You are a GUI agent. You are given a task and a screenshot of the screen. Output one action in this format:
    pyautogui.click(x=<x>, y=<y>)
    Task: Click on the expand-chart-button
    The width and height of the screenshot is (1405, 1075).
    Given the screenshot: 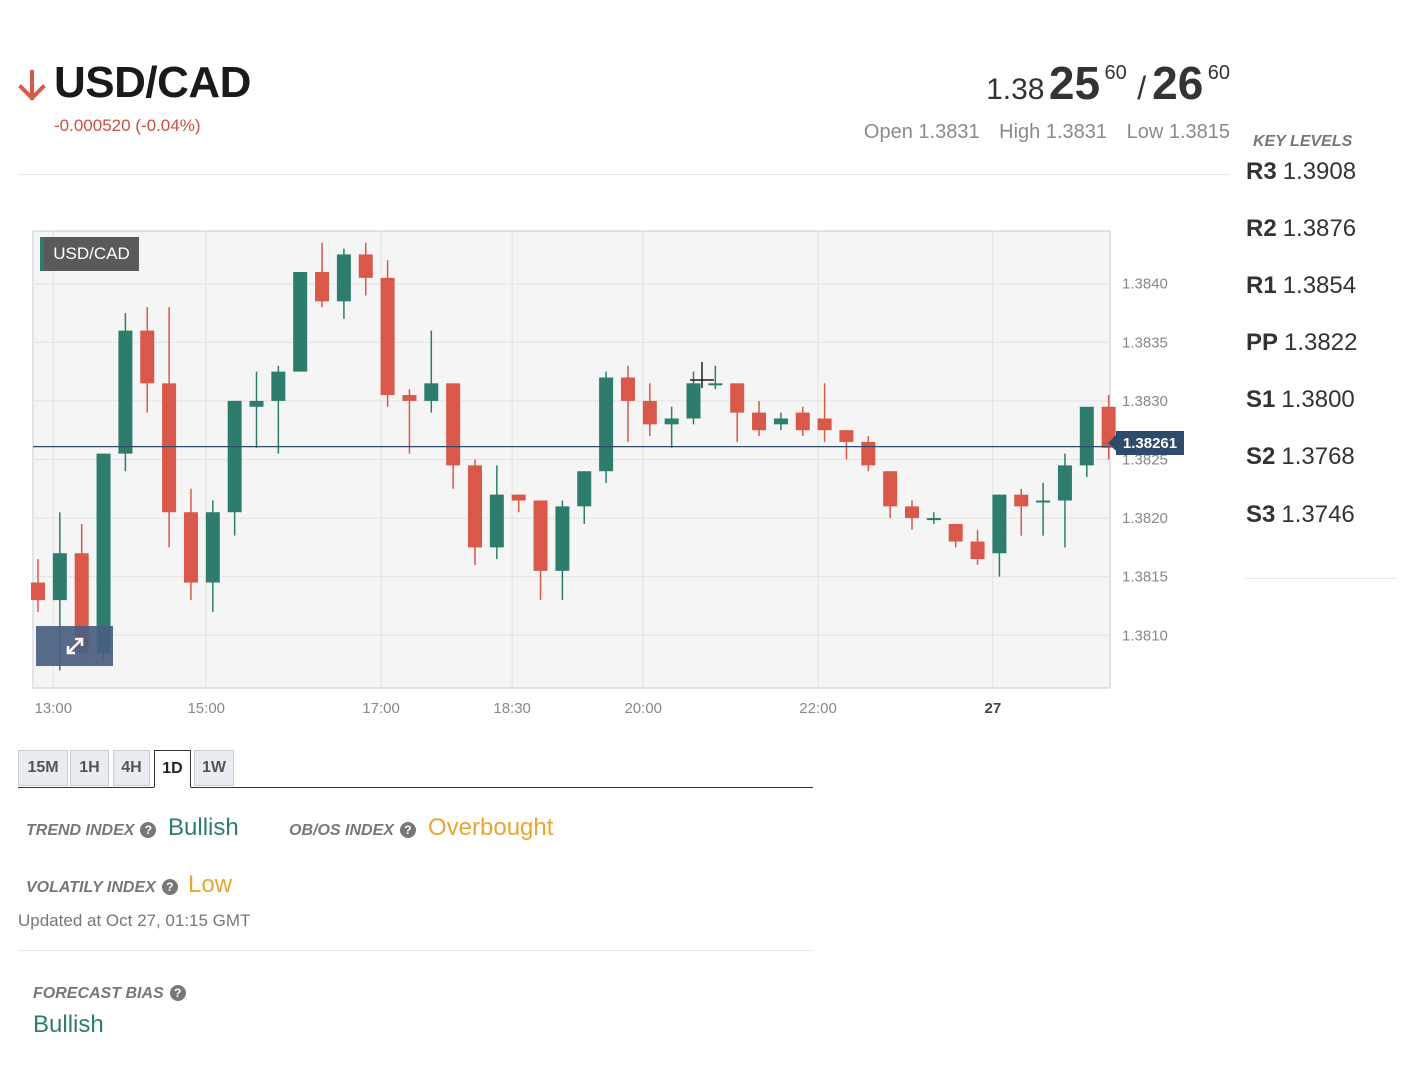 What is the action you would take?
    pyautogui.click(x=74, y=646)
    